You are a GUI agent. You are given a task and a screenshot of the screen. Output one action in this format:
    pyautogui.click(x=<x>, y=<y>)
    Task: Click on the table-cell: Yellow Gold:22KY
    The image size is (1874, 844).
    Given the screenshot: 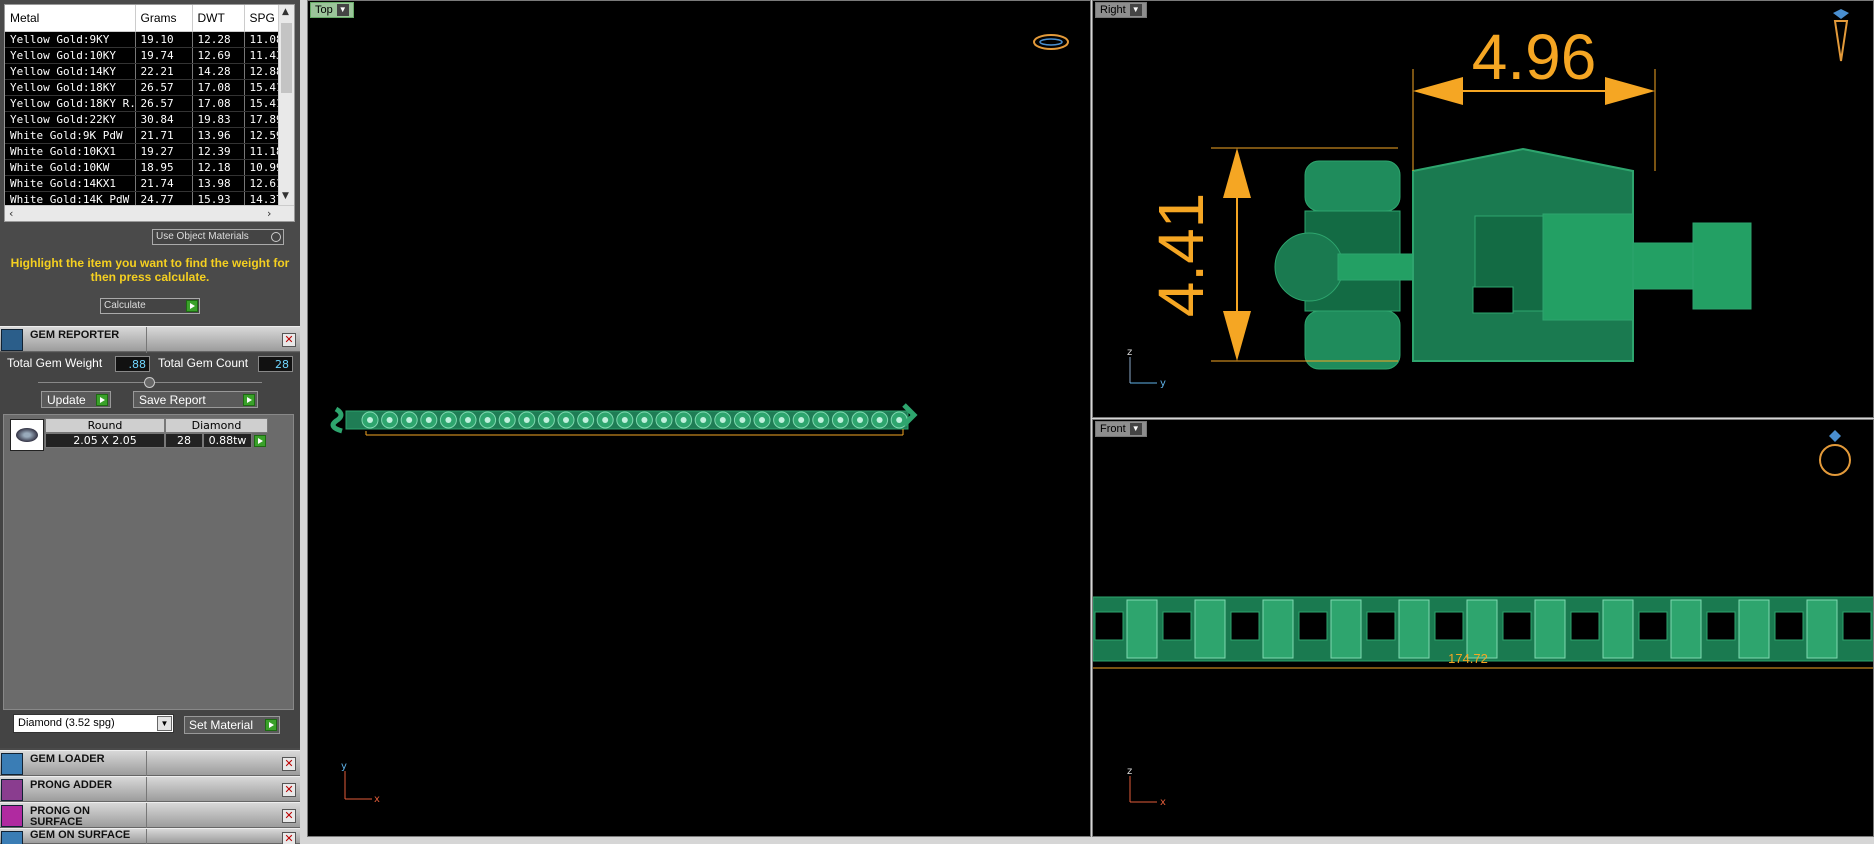 What is the action you would take?
    pyautogui.click(x=70, y=119)
    